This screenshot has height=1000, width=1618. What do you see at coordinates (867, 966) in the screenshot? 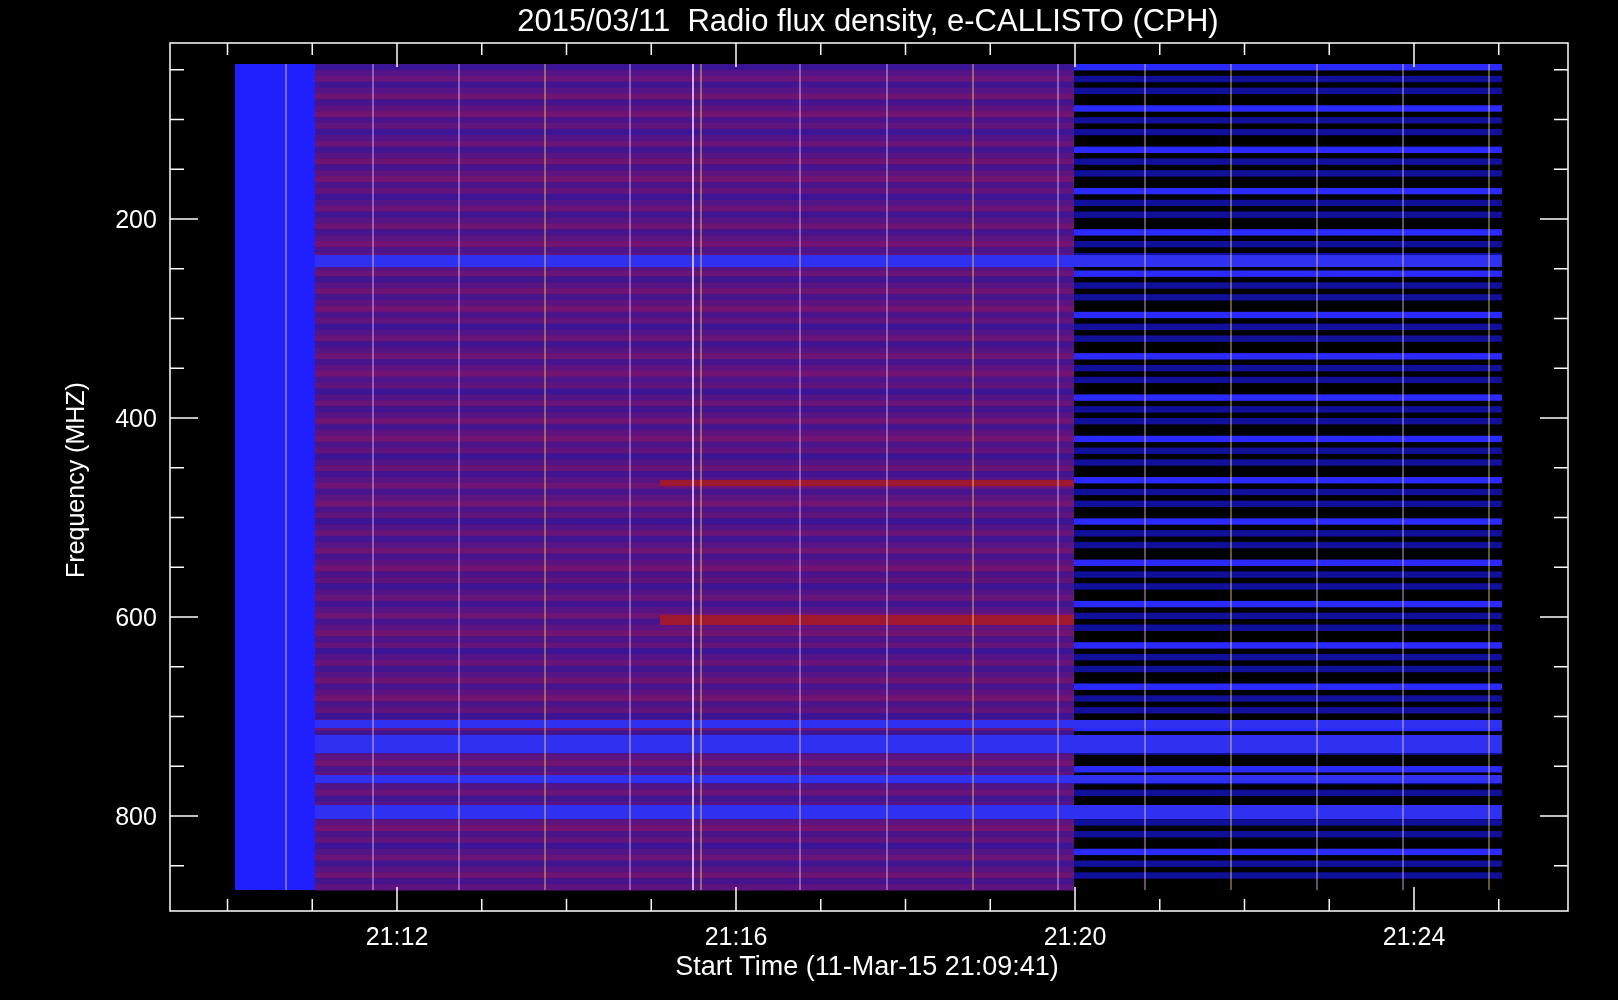
I see `x-axis-label: Start Time (11-Mar-15 21:09:41)` at bounding box center [867, 966].